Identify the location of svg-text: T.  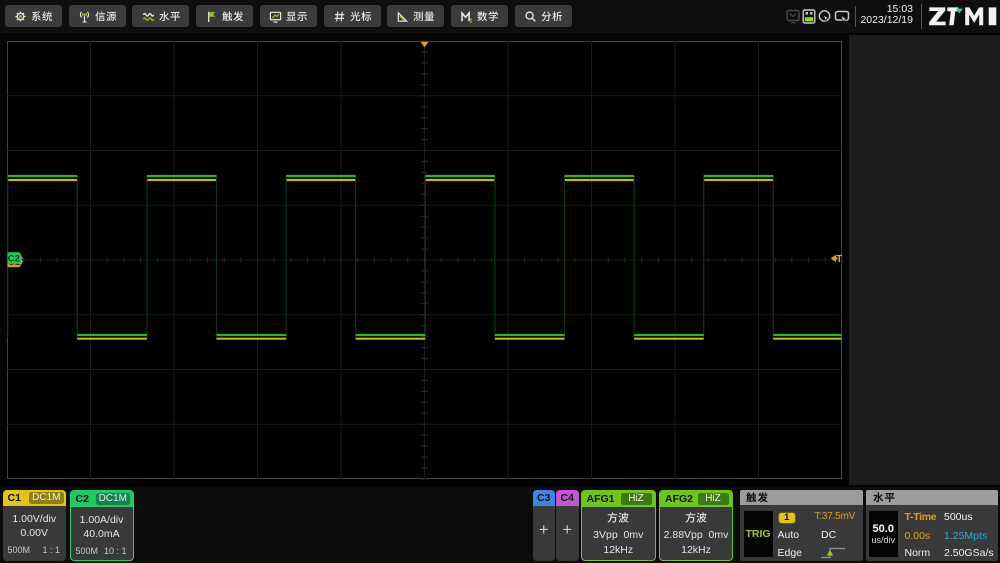
(839, 259).